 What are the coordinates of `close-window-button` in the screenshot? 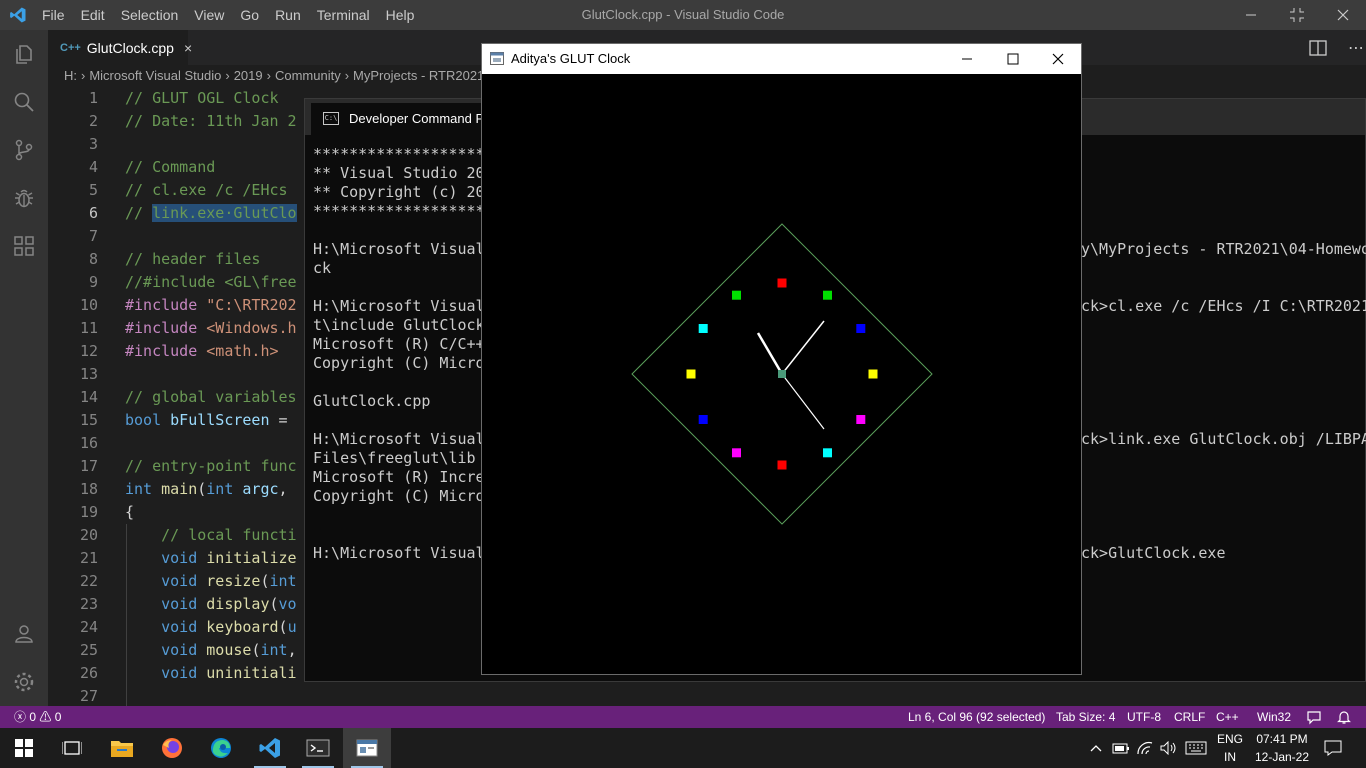 It's located at (1343, 15).